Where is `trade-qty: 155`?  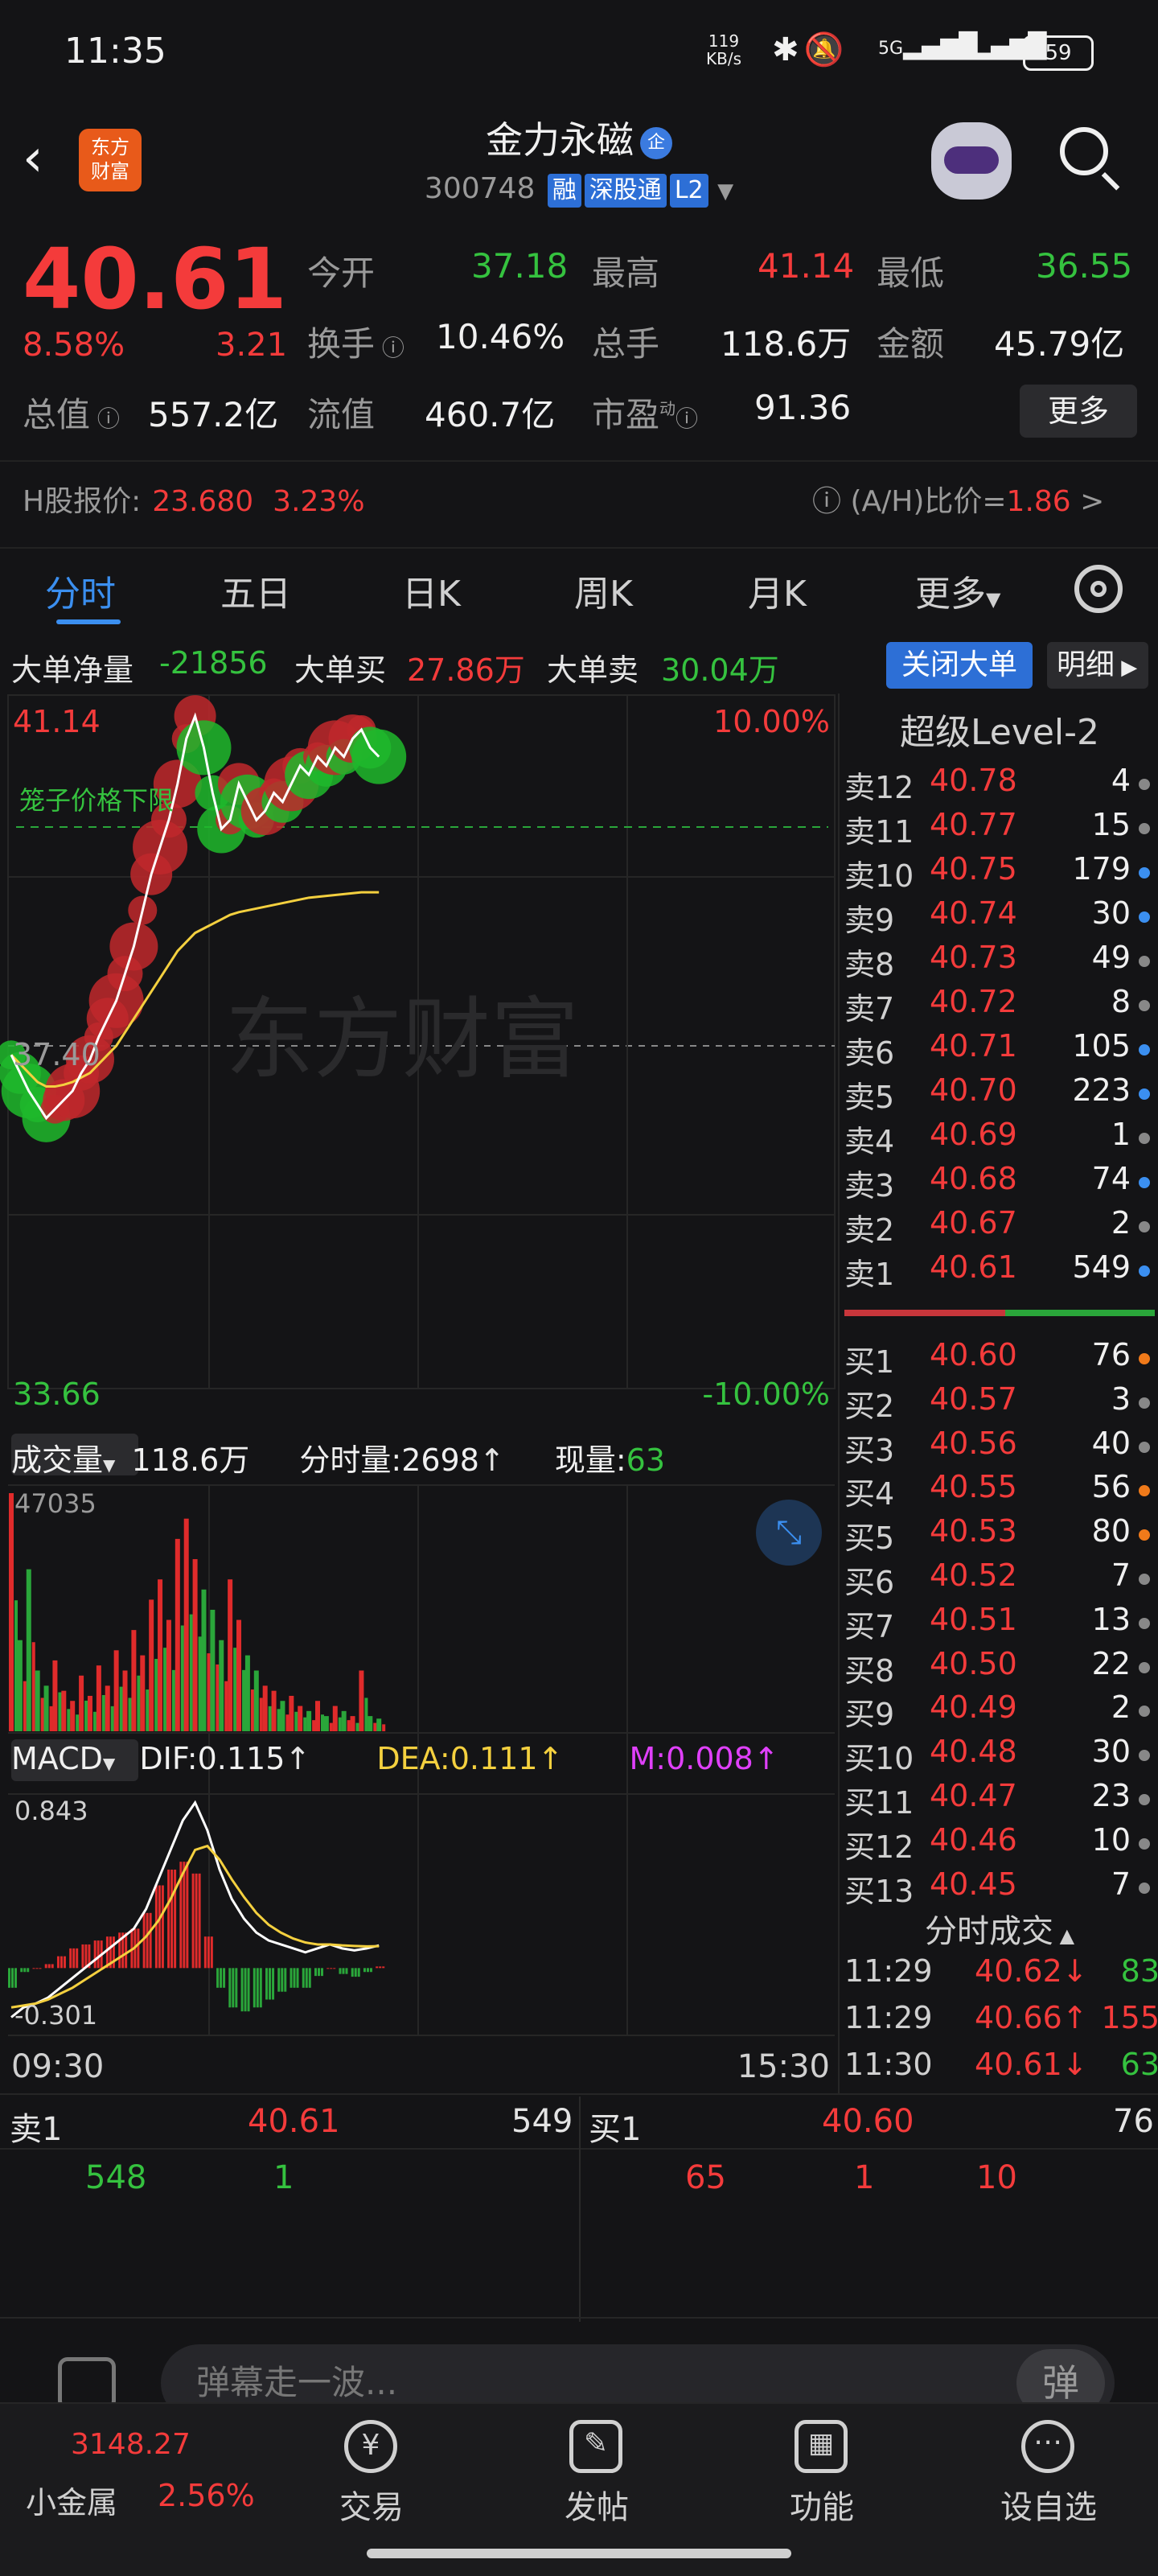 trade-qty: 155 is located at coordinates (1129, 2017).